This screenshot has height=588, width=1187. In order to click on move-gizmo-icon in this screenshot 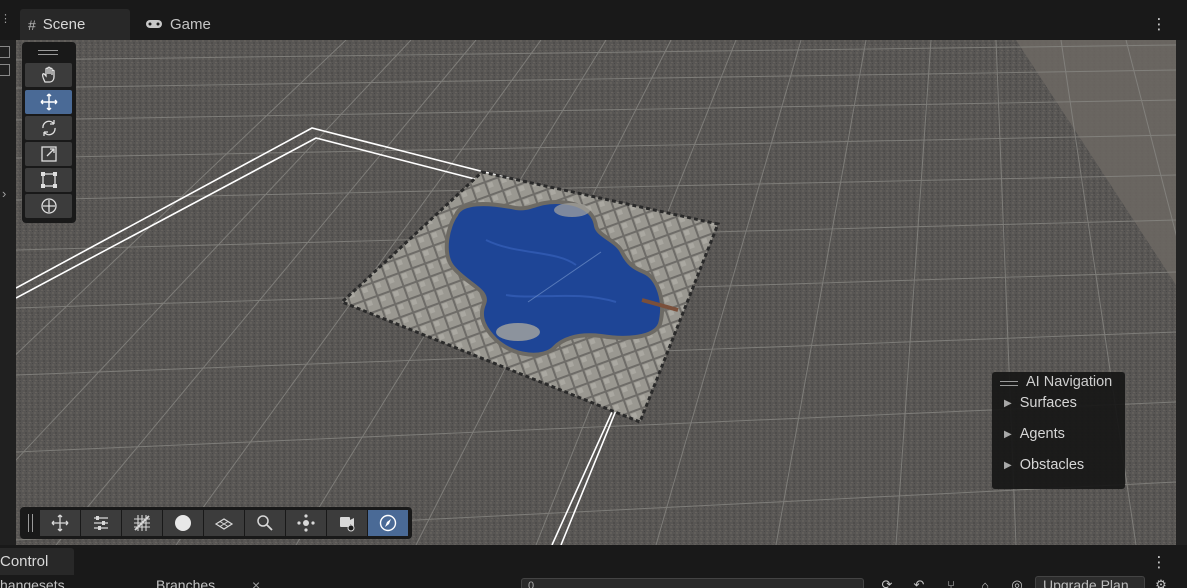, I will do `click(60, 523)`.